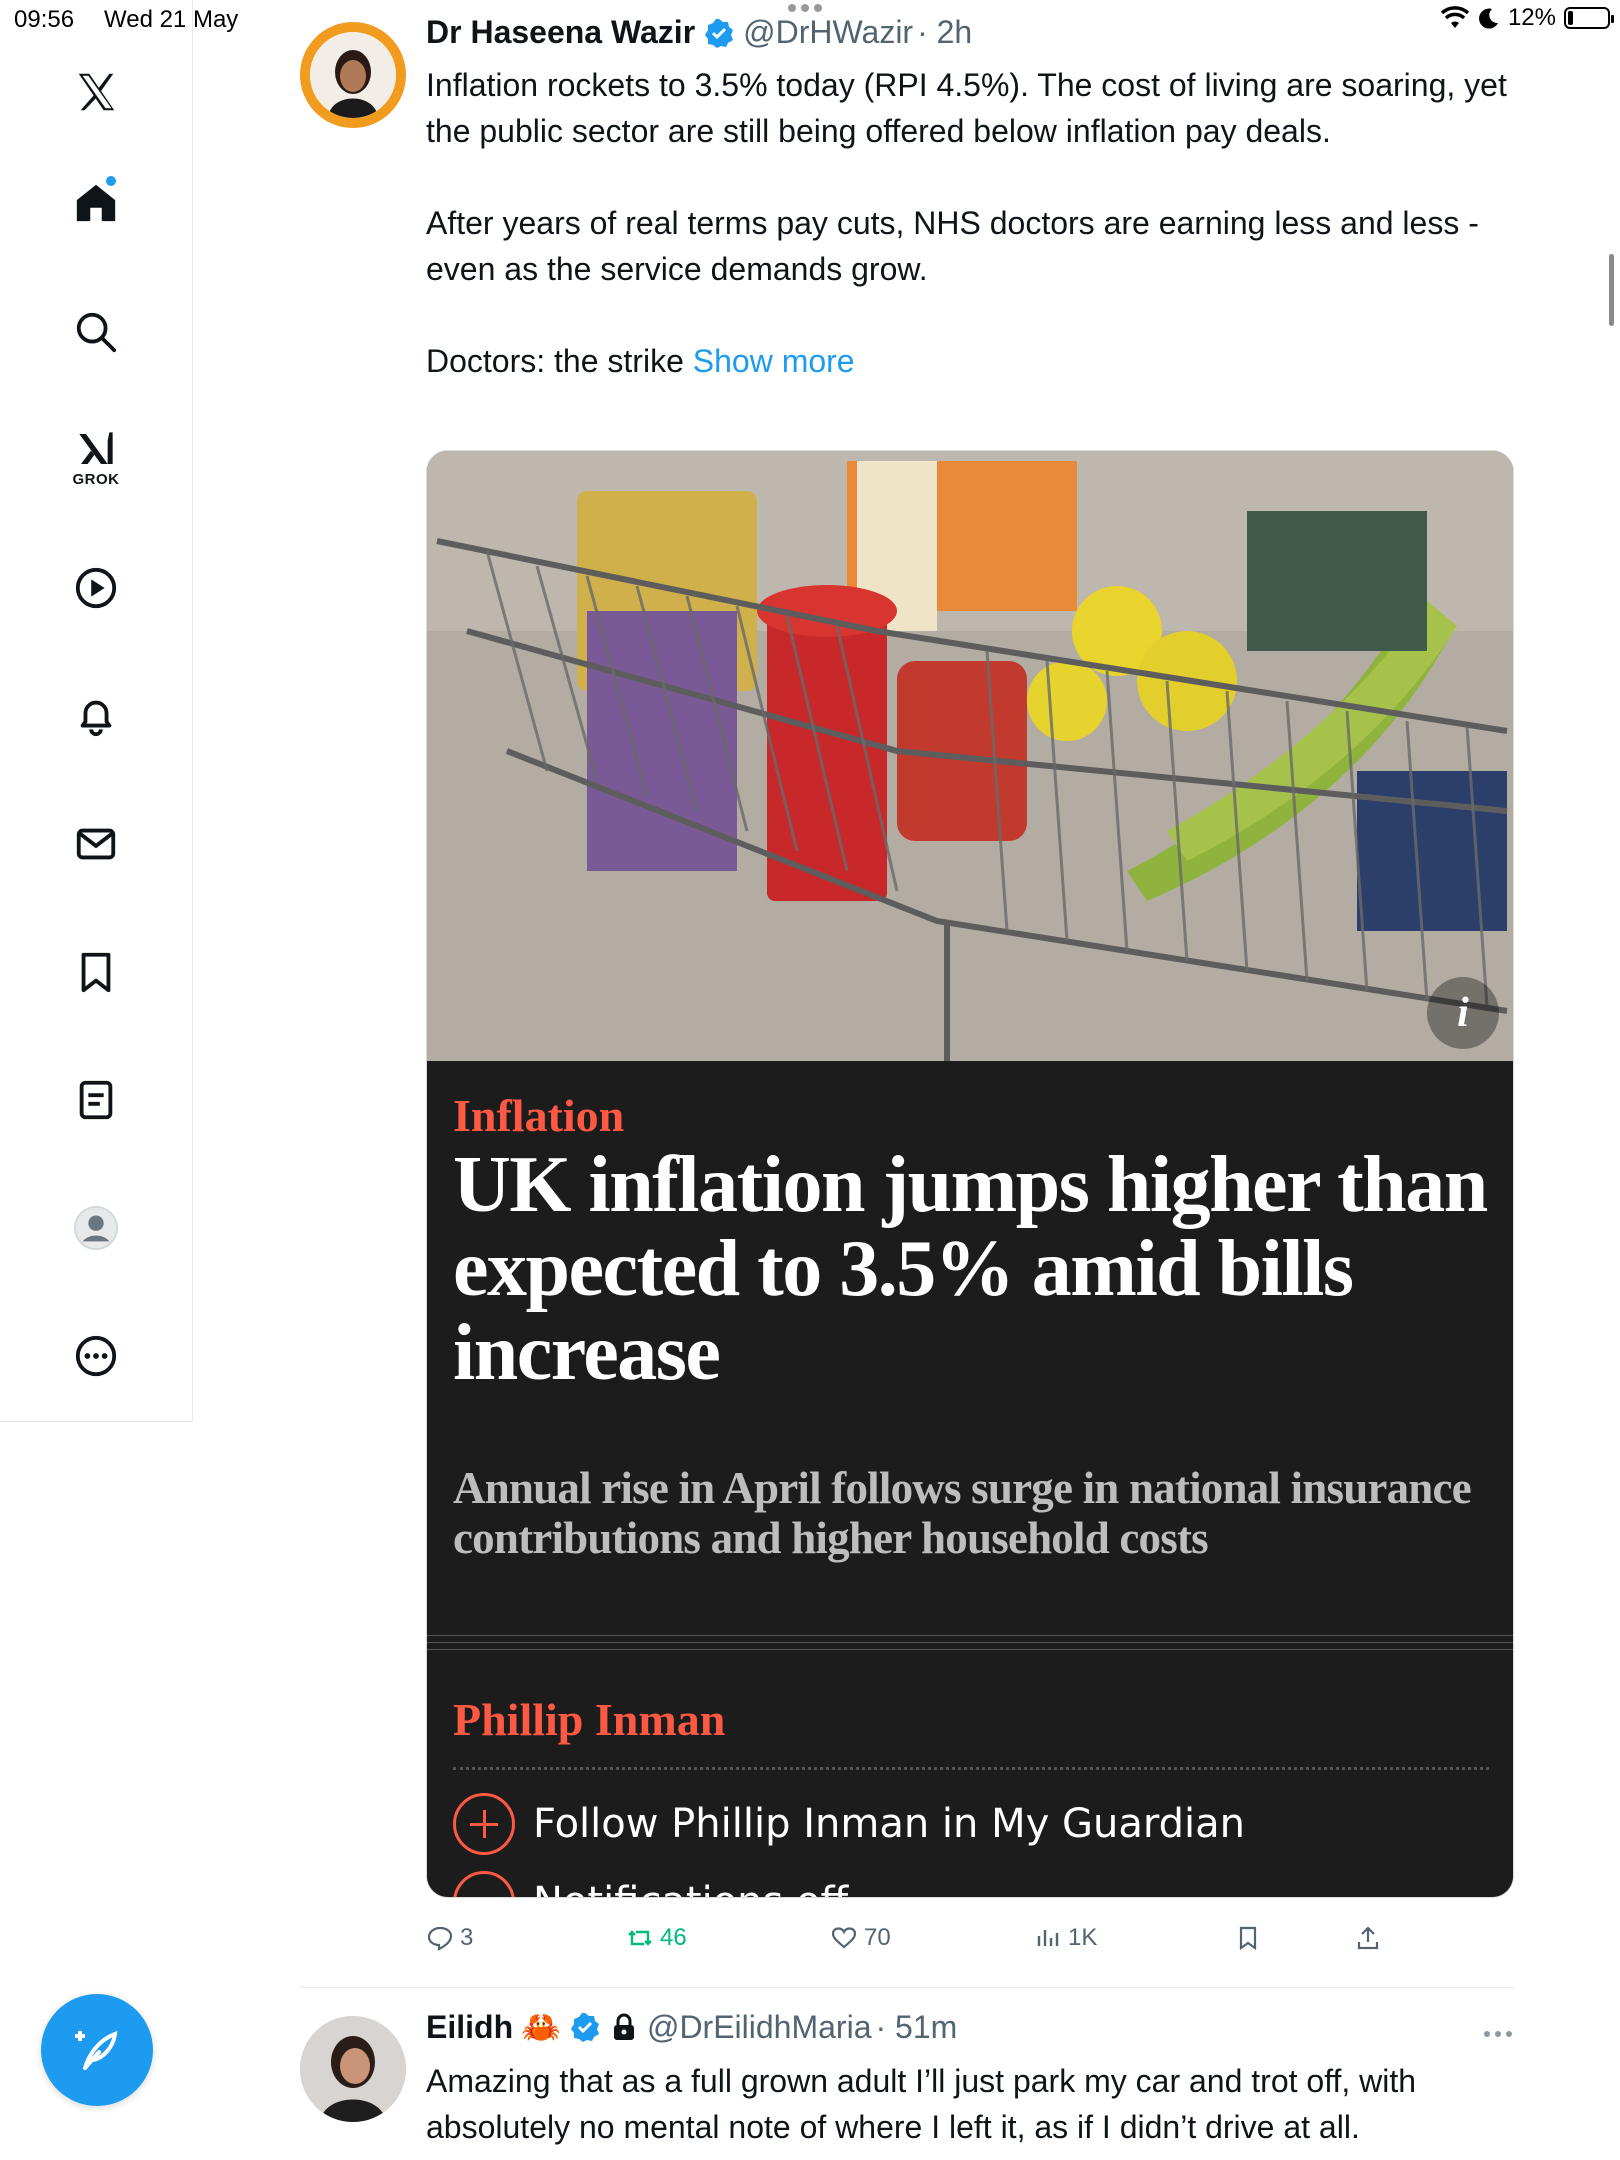  Describe the element at coordinates (860, 1938) in the screenshot. I see `like-button: 70` at that location.